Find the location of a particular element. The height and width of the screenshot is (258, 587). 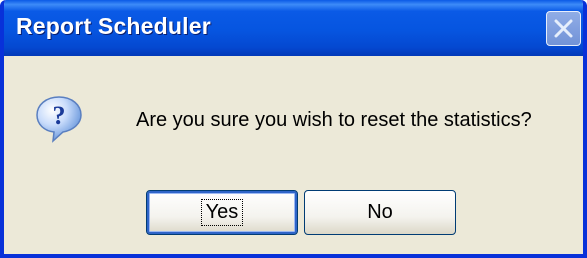

yes-button: Yes is located at coordinates (222, 212).